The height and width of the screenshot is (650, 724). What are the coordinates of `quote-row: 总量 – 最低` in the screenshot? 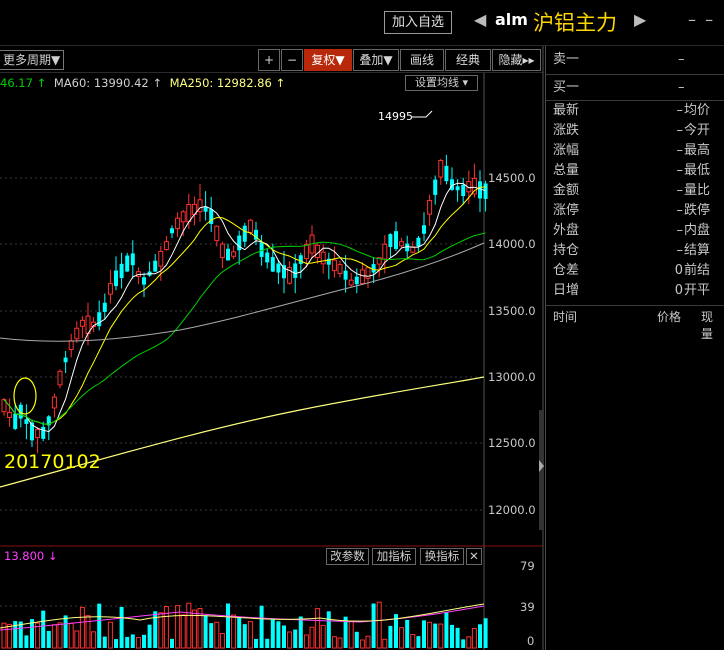 It's located at (632, 170).